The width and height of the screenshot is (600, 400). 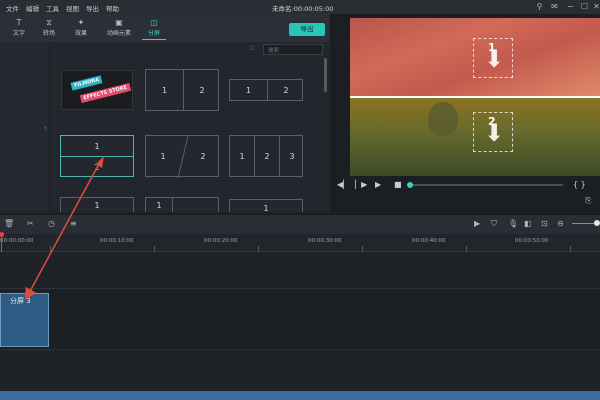 I want to click on split-preset-row3-b: 1, so click(x=182, y=204).